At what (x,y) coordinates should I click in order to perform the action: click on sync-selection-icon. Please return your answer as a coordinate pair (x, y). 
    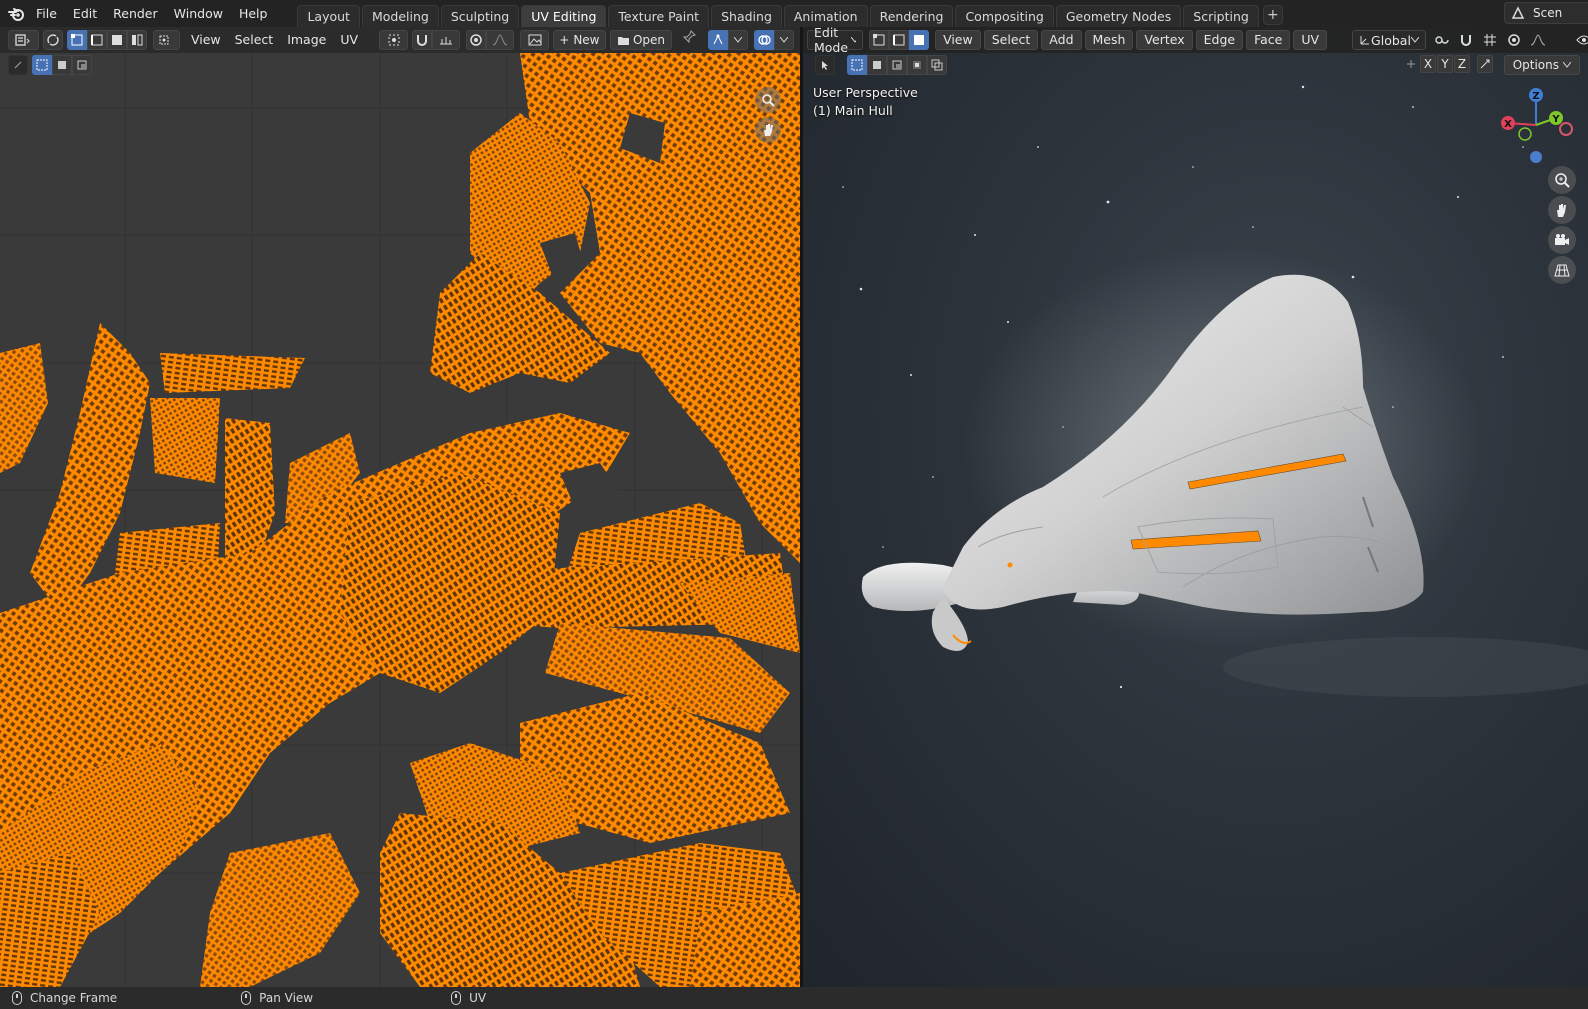
    Looking at the image, I should click on (52, 40).